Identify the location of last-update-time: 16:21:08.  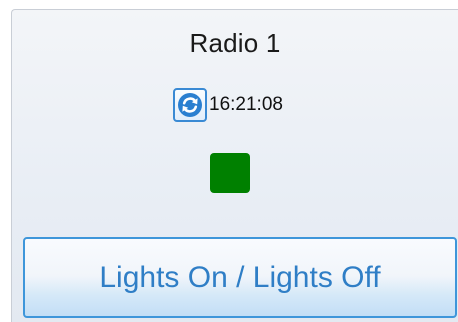
(246, 104).